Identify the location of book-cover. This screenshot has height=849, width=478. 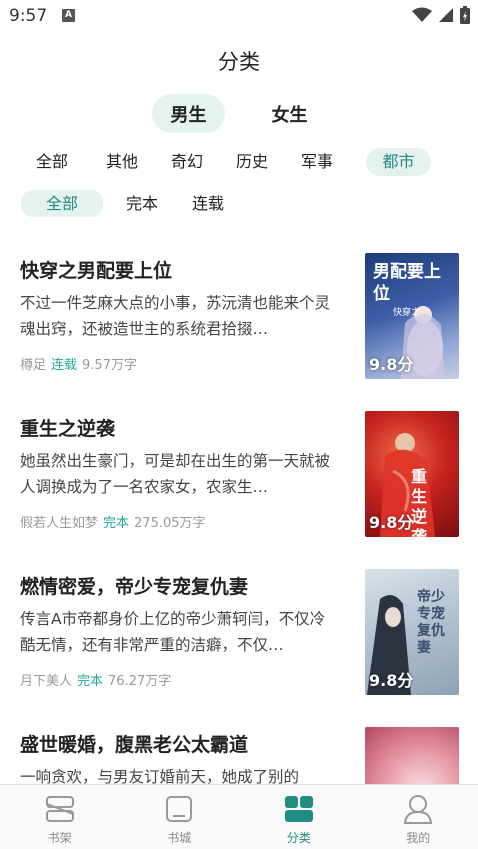
(412, 755).